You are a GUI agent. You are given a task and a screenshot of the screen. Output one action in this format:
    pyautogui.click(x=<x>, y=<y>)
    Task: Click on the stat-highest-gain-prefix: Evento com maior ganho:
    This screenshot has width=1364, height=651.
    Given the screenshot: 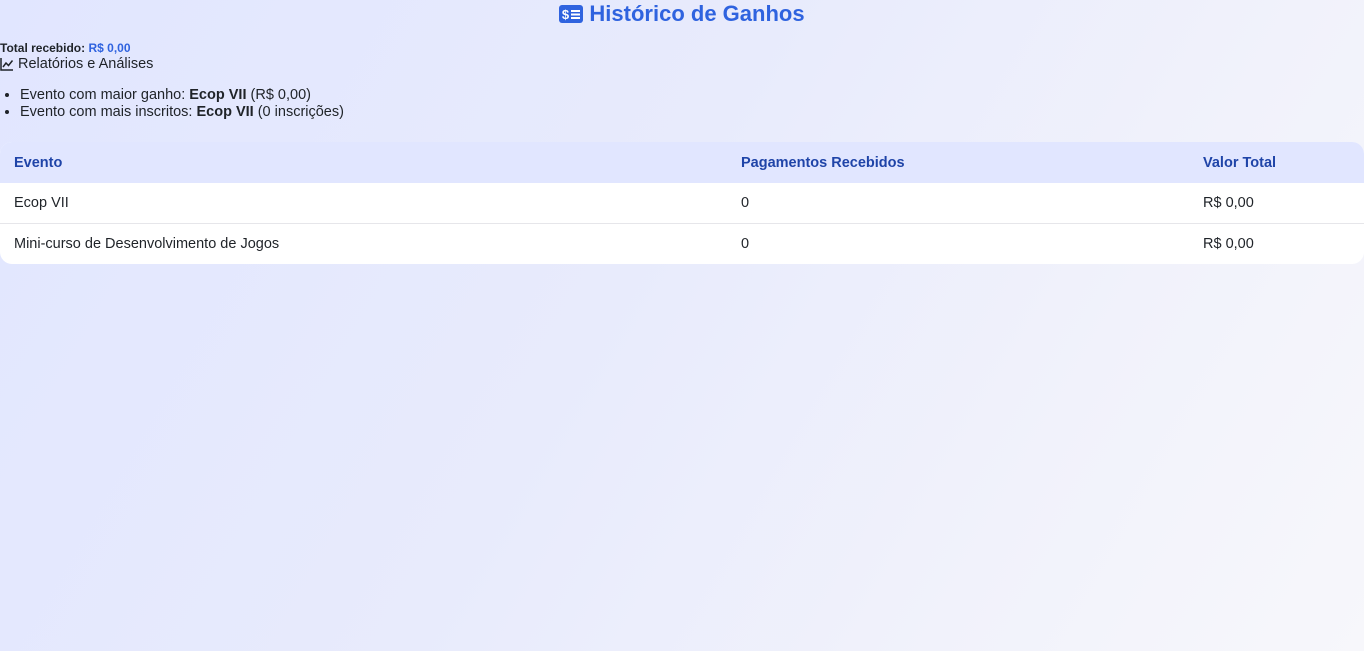 What is the action you would take?
    pyautogui.click(x=105, y=95)
    